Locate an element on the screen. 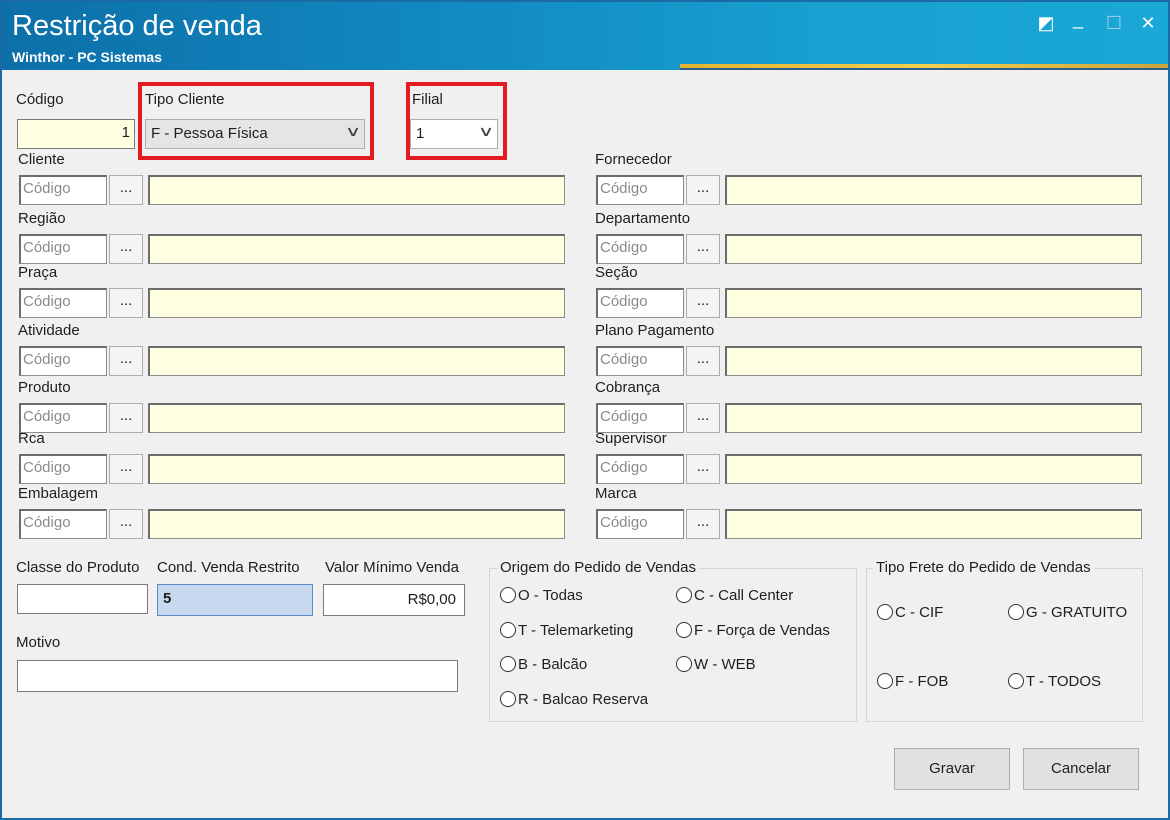 Image resolution: width=1170 pixels, height=820 pixels. close-icon: ✕ is located at coordinates (1148, 23).